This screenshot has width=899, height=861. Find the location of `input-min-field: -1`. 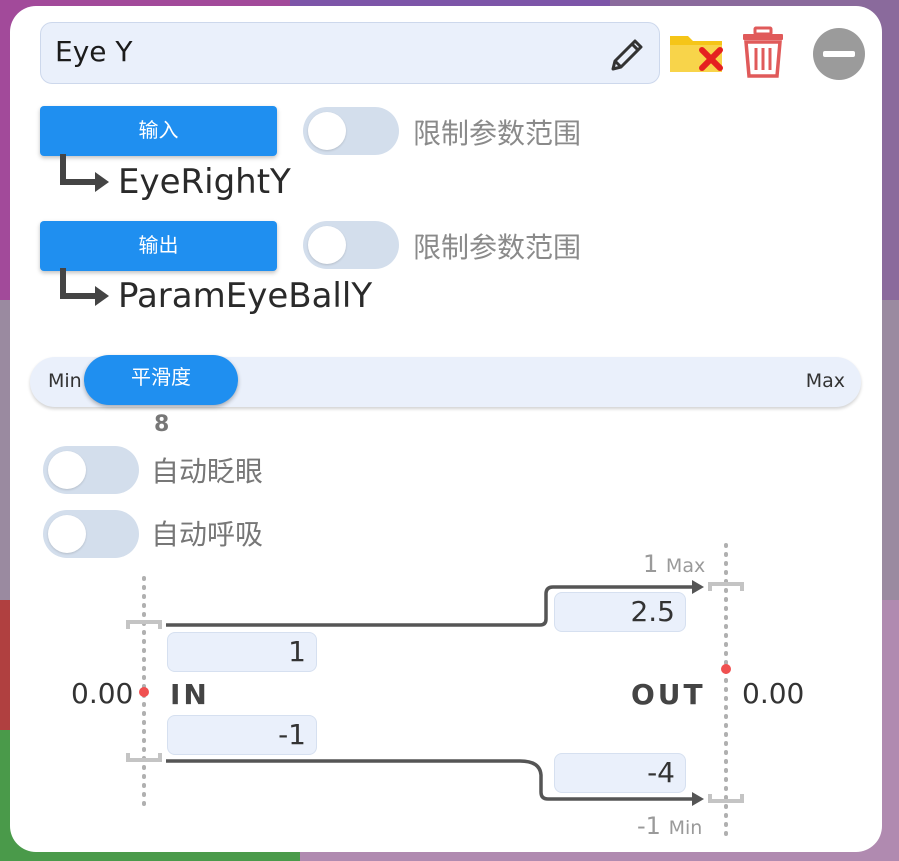

input-min-field: -1 is located at coordinates (242, 735).